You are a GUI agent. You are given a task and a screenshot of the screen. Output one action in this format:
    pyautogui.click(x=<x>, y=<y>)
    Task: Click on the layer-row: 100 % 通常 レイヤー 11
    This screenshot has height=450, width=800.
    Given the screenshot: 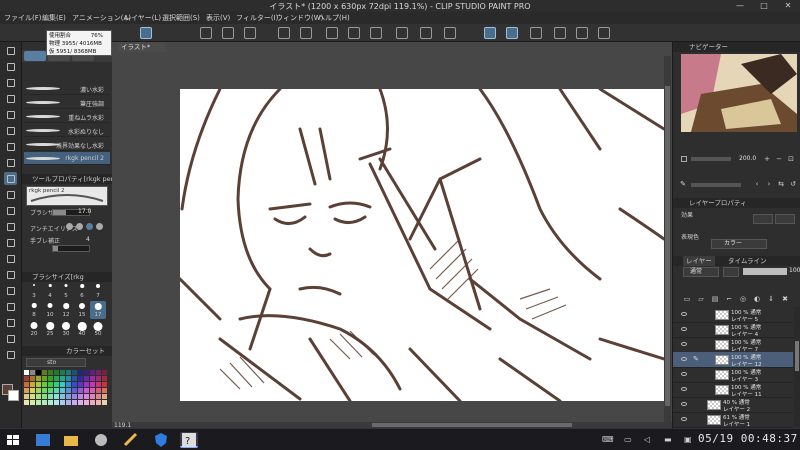 What is the action you would take?
    pyautogui.click(x=733, y=390)
    